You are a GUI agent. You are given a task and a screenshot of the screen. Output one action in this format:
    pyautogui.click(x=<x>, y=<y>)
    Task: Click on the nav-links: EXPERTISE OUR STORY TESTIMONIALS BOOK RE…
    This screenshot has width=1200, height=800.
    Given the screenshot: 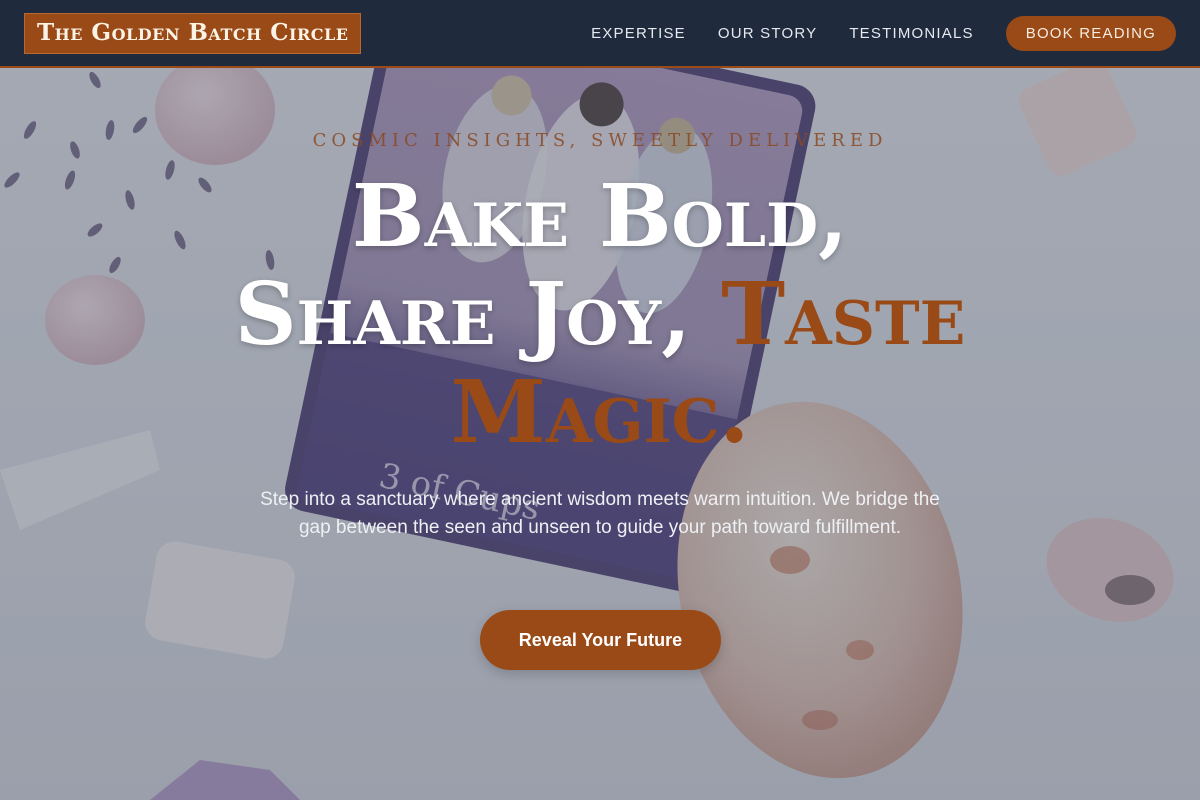 What is the action you would take?
    pyautogui.click(x=883, y=33)
    